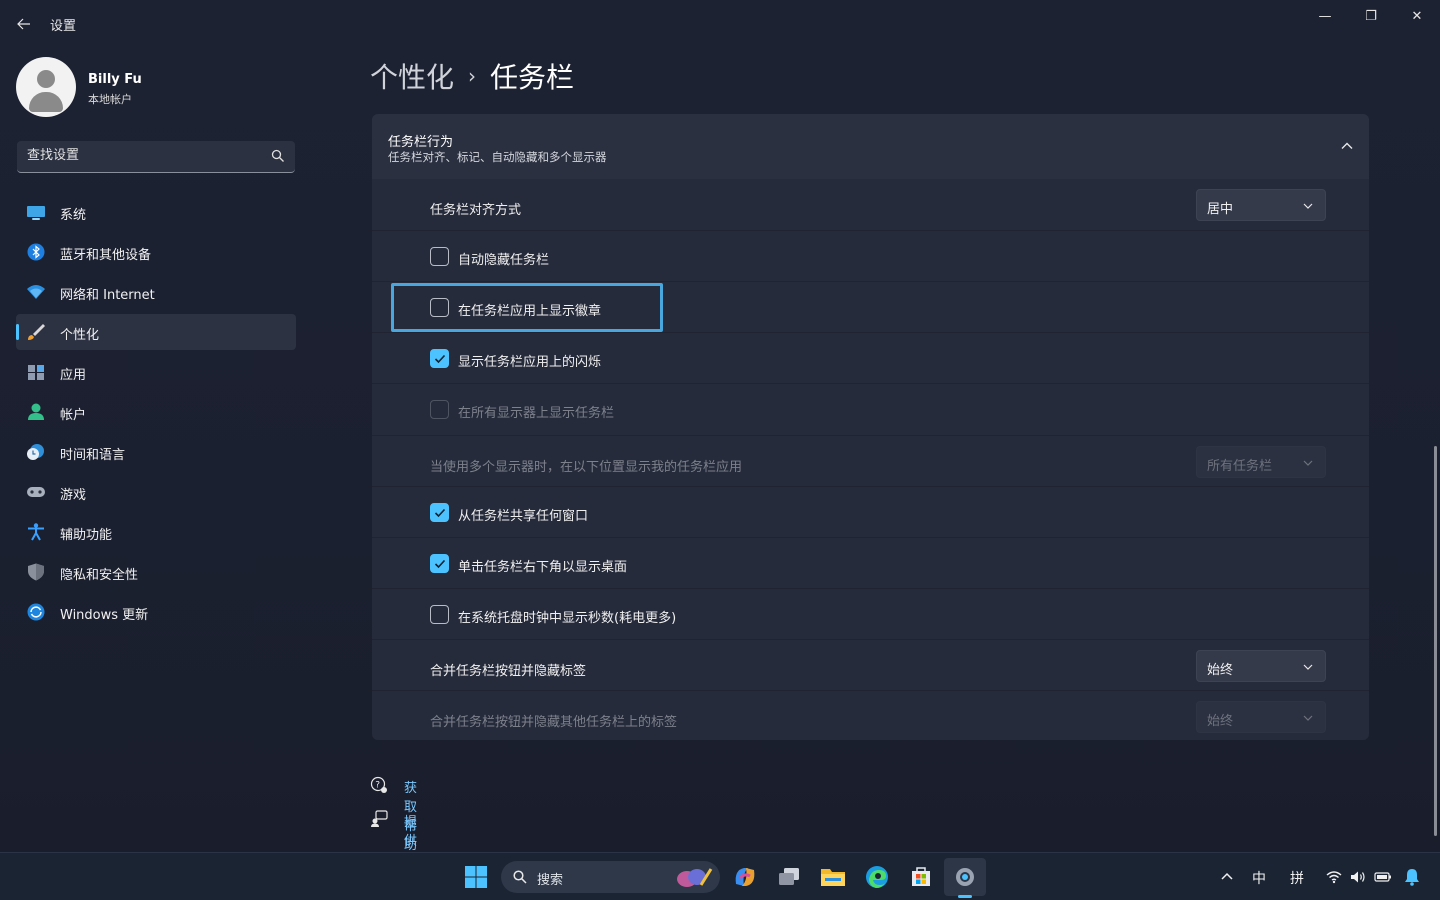  I want to click on chevron-up-icon, so click(1347, 146).